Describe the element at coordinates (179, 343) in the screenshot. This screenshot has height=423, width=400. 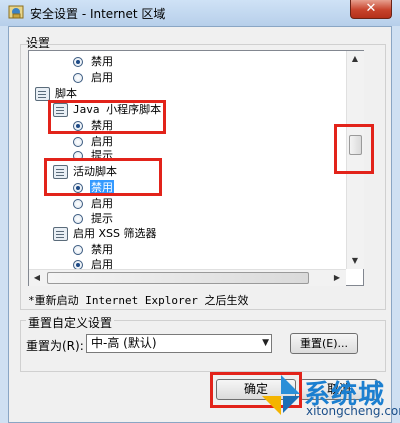
I see `reset-level-select: 中-高 (默认) ▼` at that location.